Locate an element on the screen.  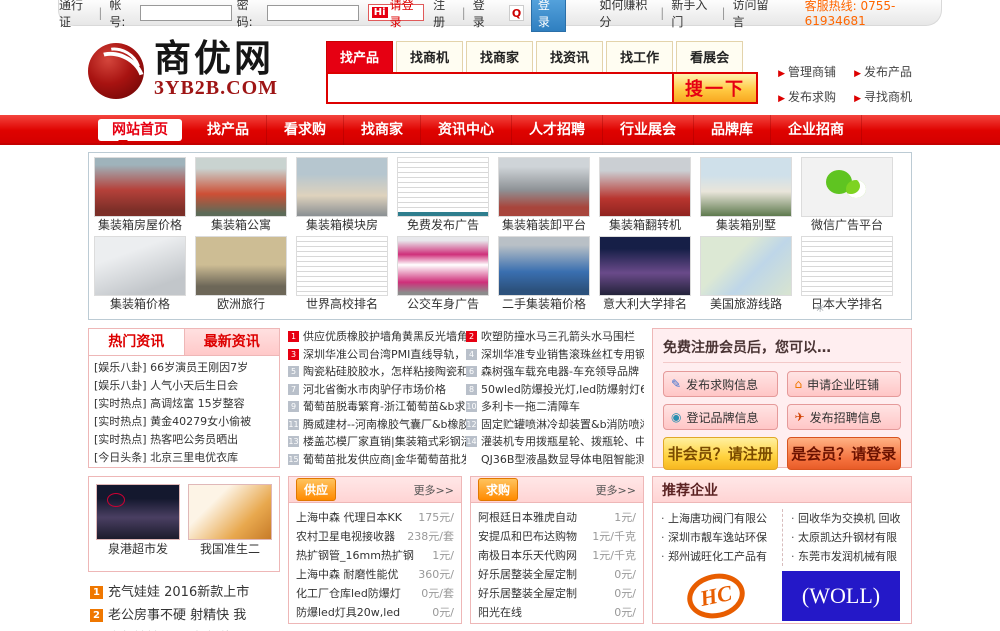
site-logo: 商优网 3YB2B.COM is located at coordinates (183, 70).